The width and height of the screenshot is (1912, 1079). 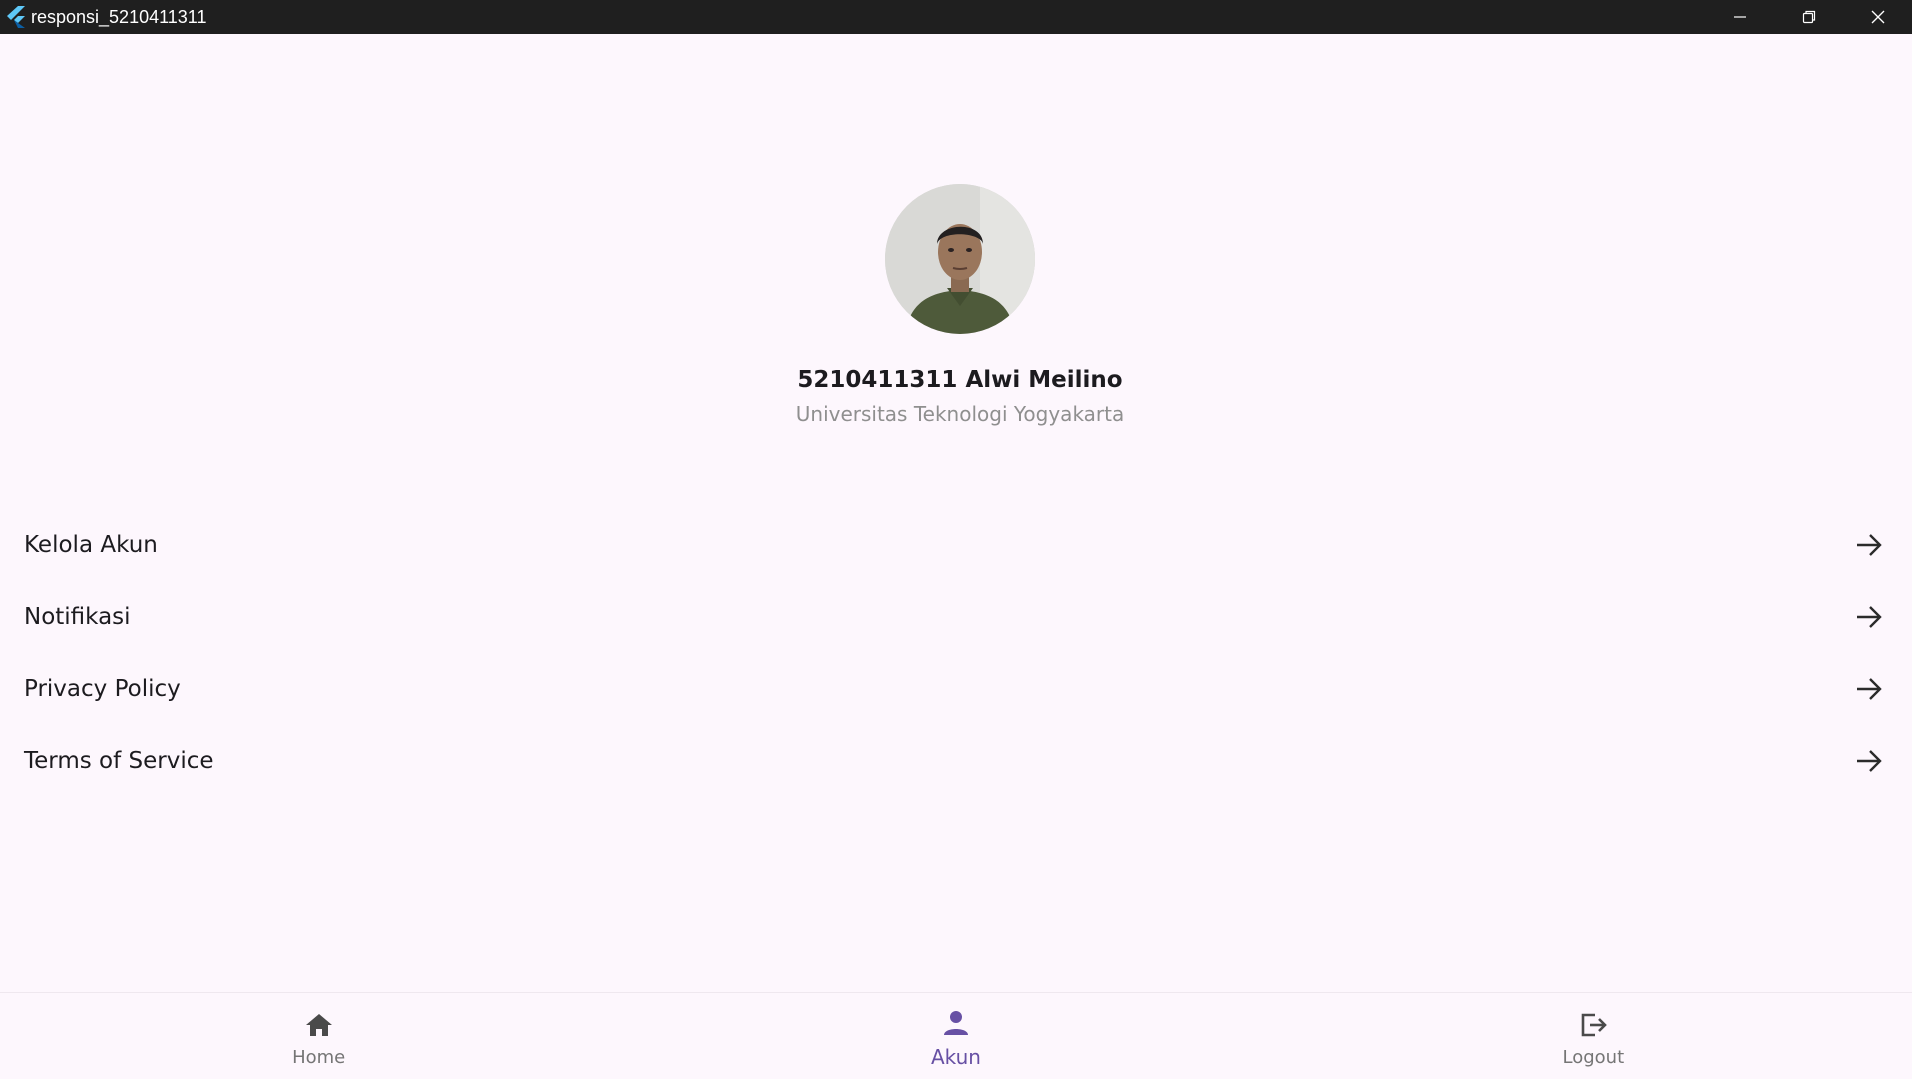 What do you see at coordinates (119, 761) in the screenshot?
I see `menu-item-label: Terms of Service` at bounding box center [119, 761].